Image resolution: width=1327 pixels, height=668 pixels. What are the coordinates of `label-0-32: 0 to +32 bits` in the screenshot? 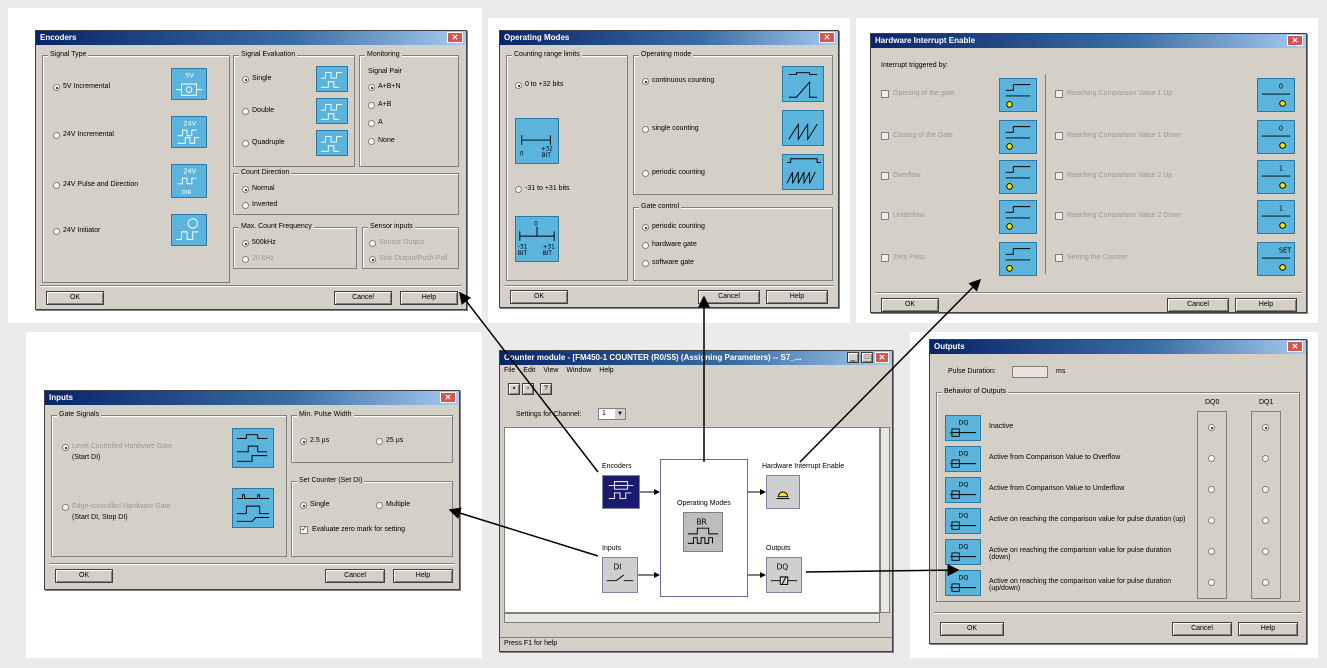 It's located at (544, 84).